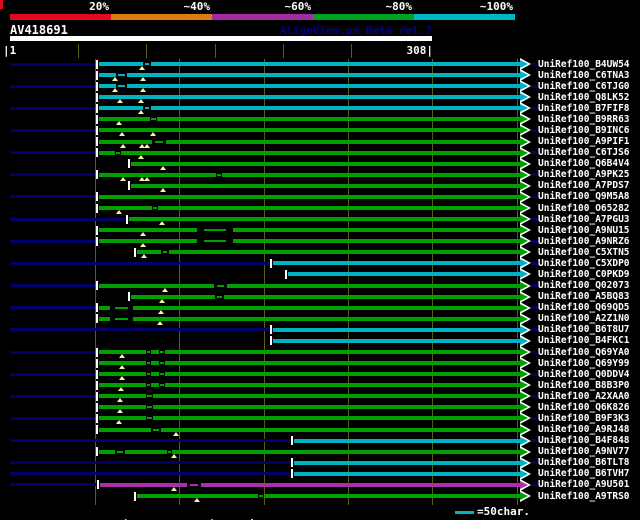 Image resolution: width=640 pixels, height=520 pixels. I want to click on subject-label: UniRef100_Q6K826, so click(584, 407).